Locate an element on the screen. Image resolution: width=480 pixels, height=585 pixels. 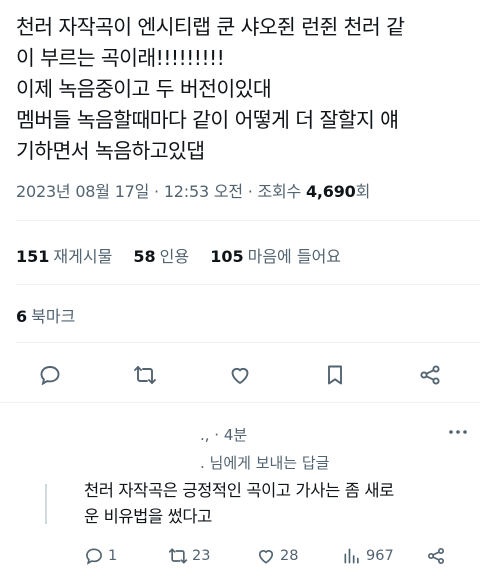
reply-views-count: 967 is located at coordinates (380, 556).